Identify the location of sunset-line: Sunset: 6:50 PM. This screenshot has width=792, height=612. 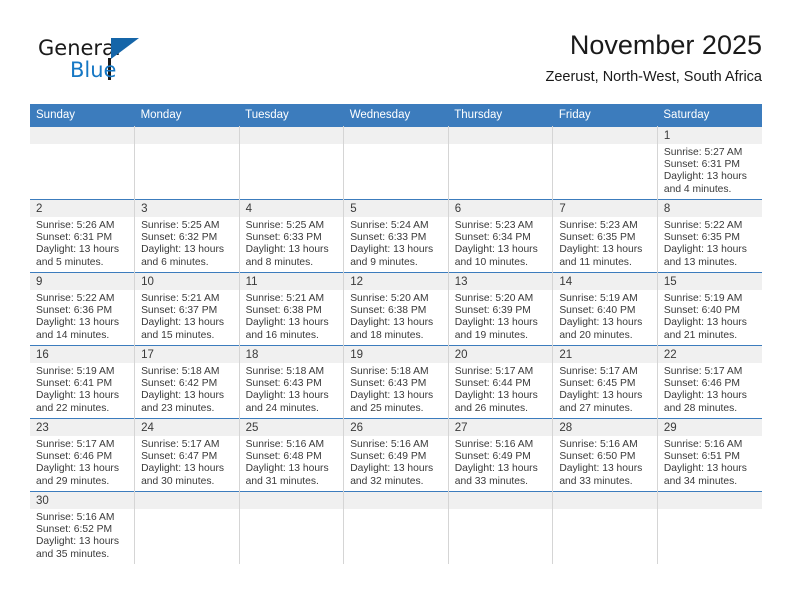
(597, 457).